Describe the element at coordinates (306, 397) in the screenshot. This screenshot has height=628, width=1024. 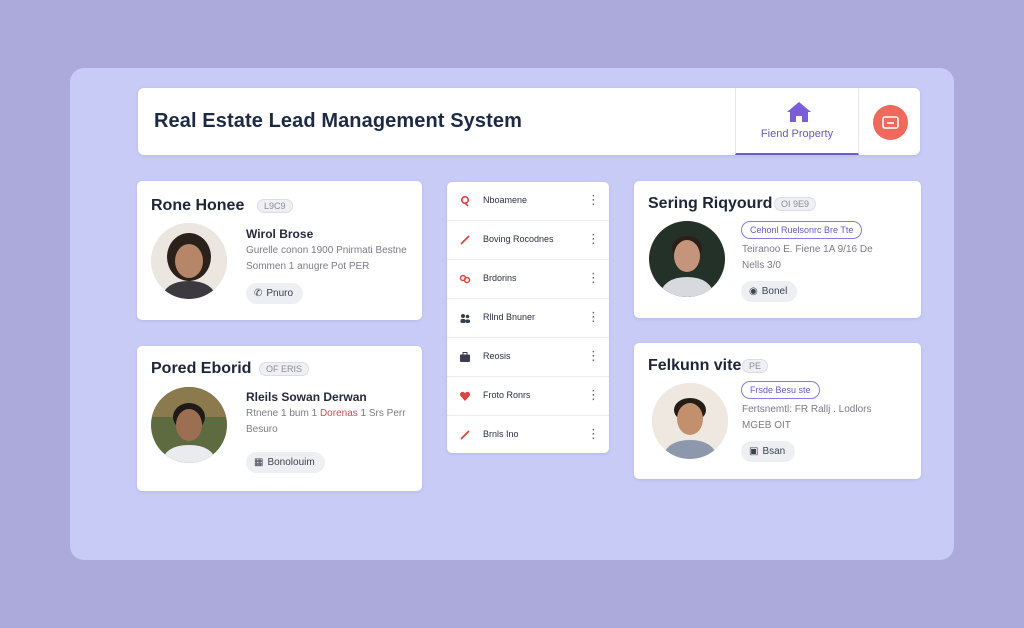
I see `lead-role: Rleils Sowan Derwan` at that location.